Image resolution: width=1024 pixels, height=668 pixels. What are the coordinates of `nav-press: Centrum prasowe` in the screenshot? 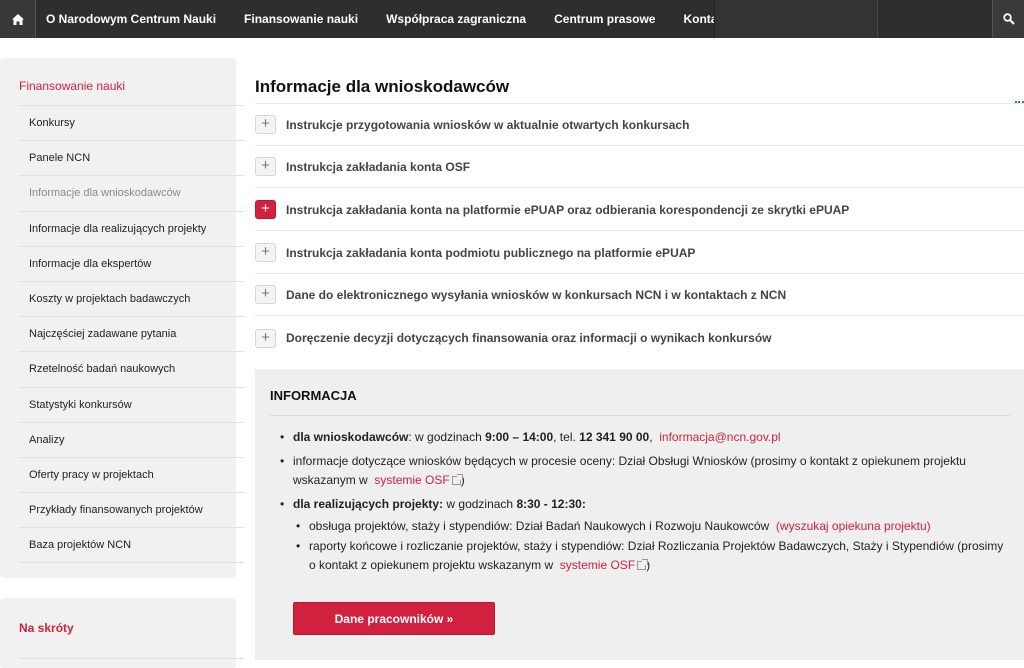 It's located at (604, 19).